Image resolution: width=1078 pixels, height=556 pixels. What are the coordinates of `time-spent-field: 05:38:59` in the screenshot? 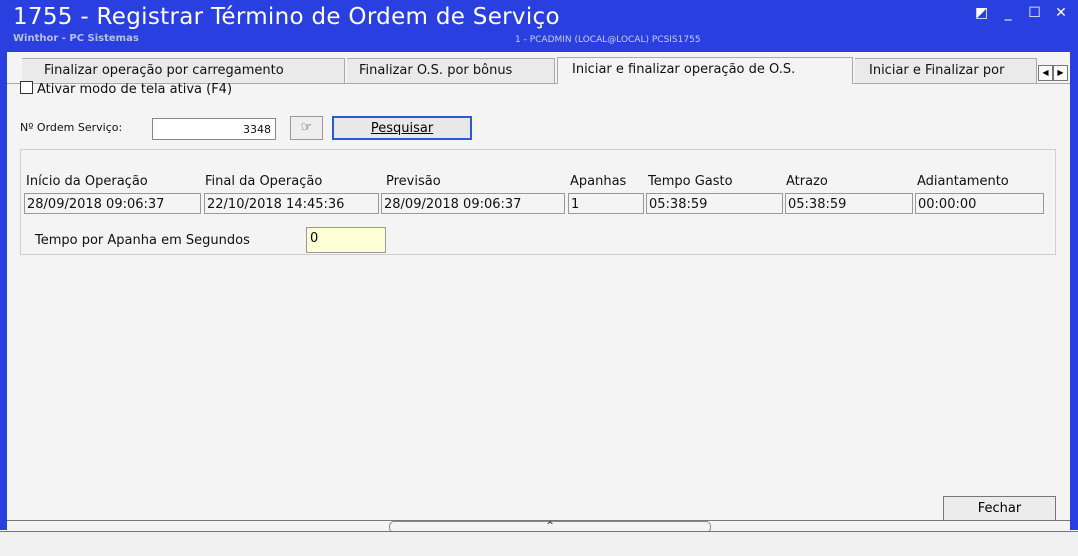 It's located at (714, 203).